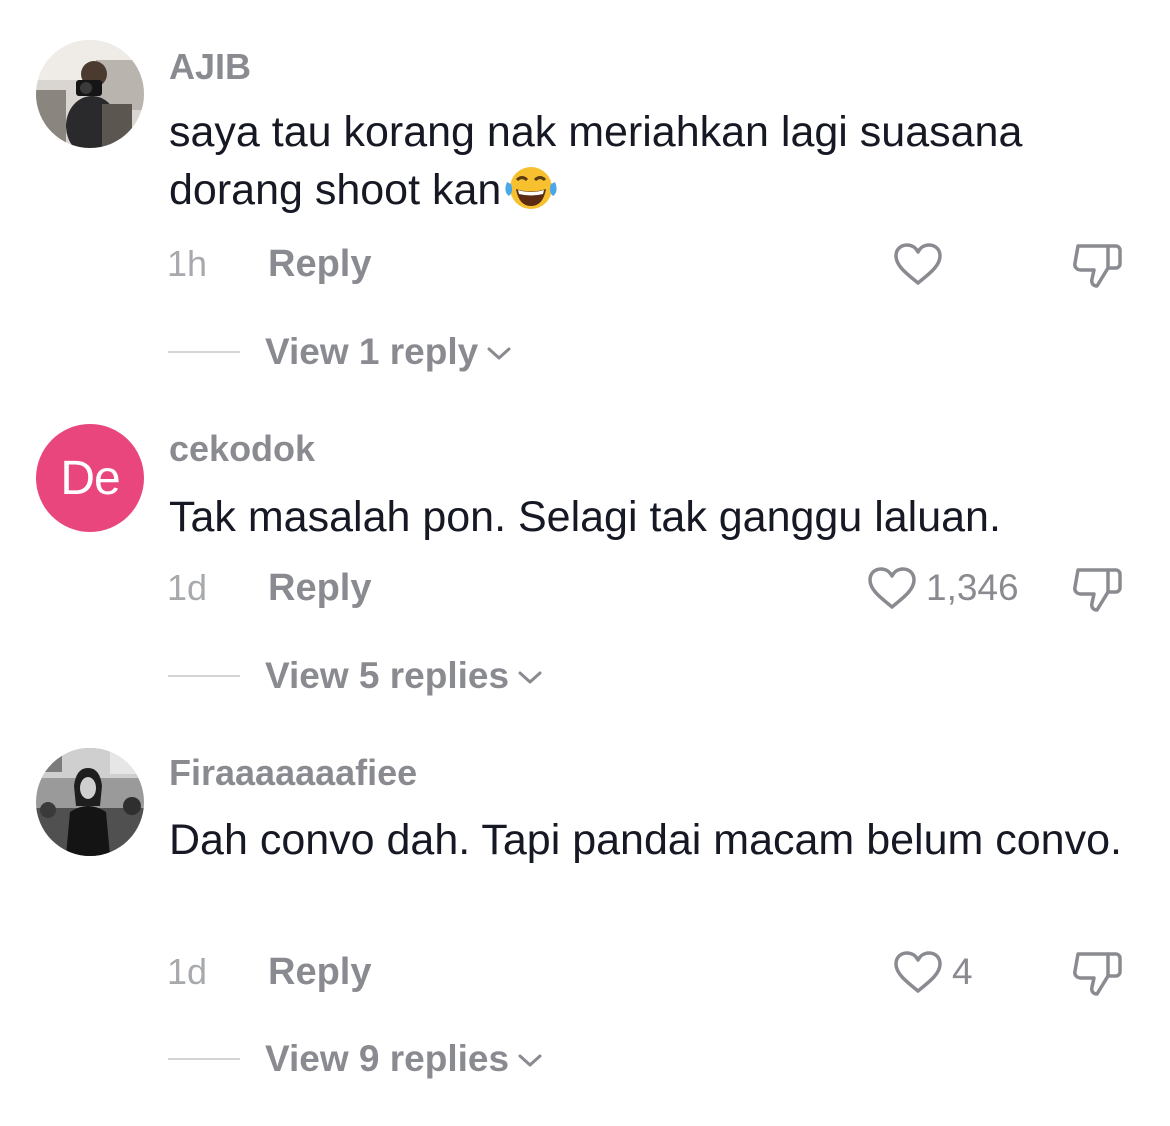  What do you see at coordinates (585, 264) in the screenshot?
I see `comment-actions: 1h Reply` at bounding box center [585, 264].